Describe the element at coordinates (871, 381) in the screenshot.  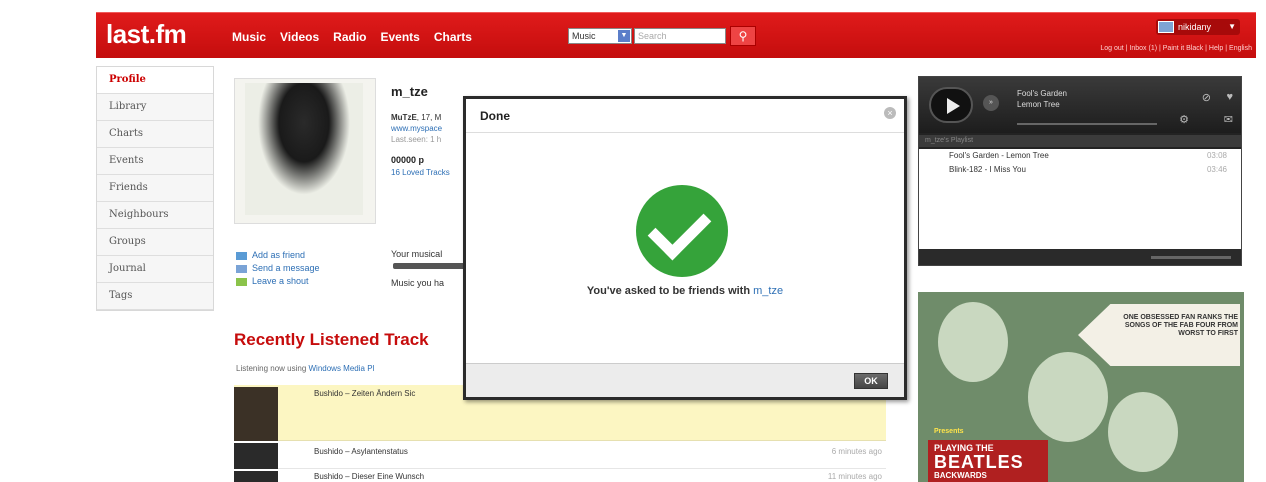
I see `ok-button: OK` at that location.